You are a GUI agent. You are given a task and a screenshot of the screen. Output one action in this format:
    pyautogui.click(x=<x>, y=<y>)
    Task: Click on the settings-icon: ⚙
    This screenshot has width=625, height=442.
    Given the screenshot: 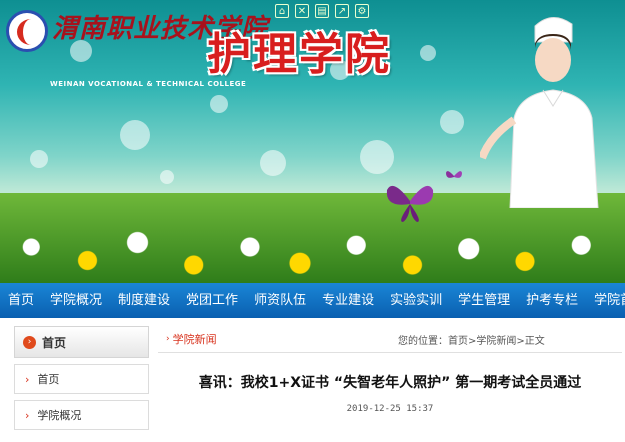 What is the action you would take?
    pyautogui.click(x=362, y=11)
    